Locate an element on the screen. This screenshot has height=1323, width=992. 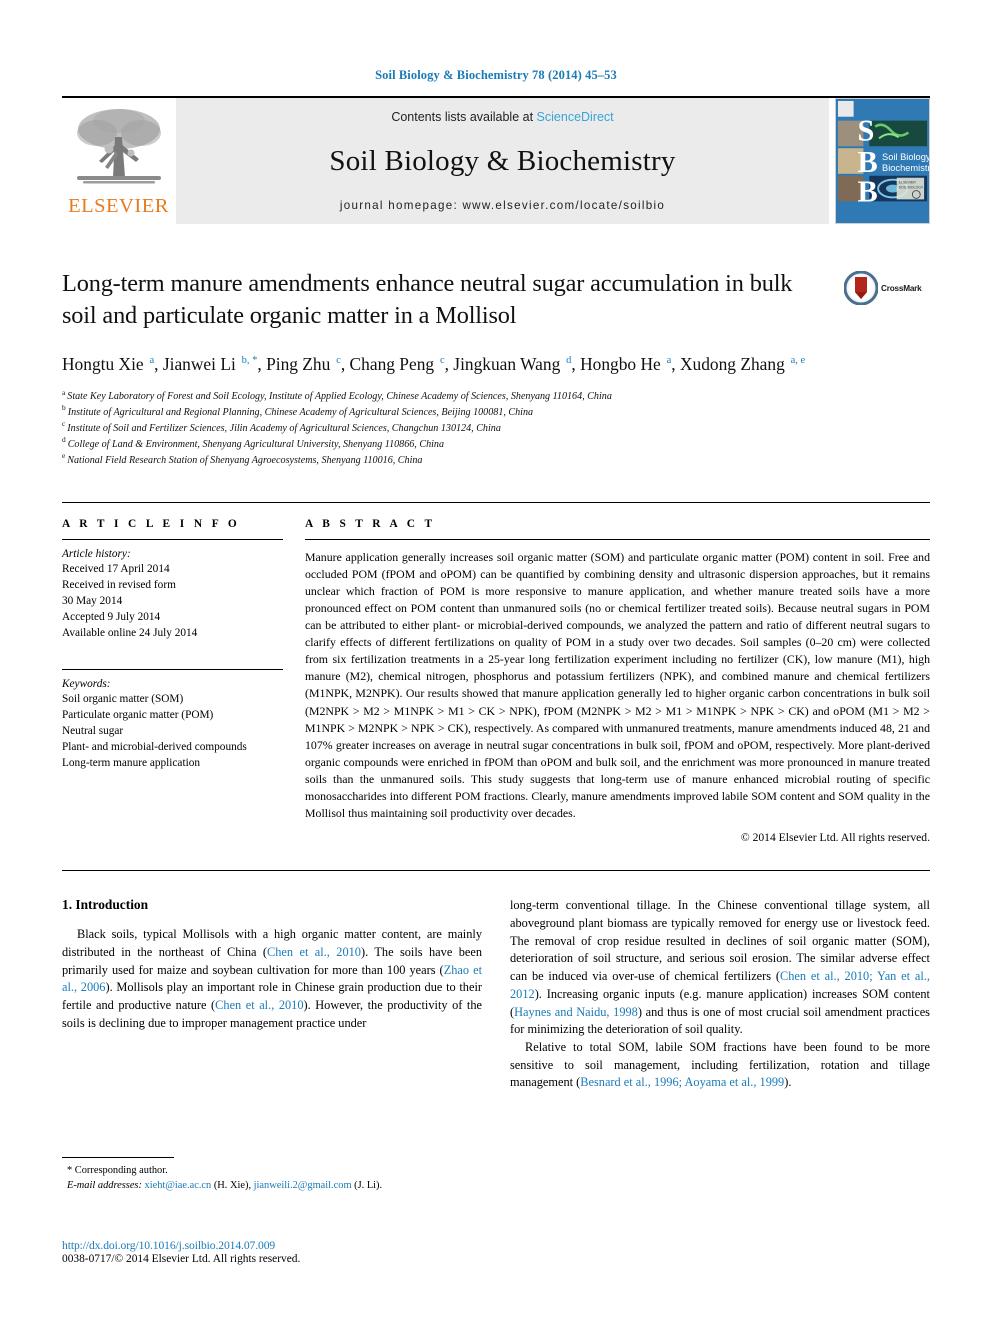
svg-text: SOIL BIOLOGY is located at coordinates (911, 188).